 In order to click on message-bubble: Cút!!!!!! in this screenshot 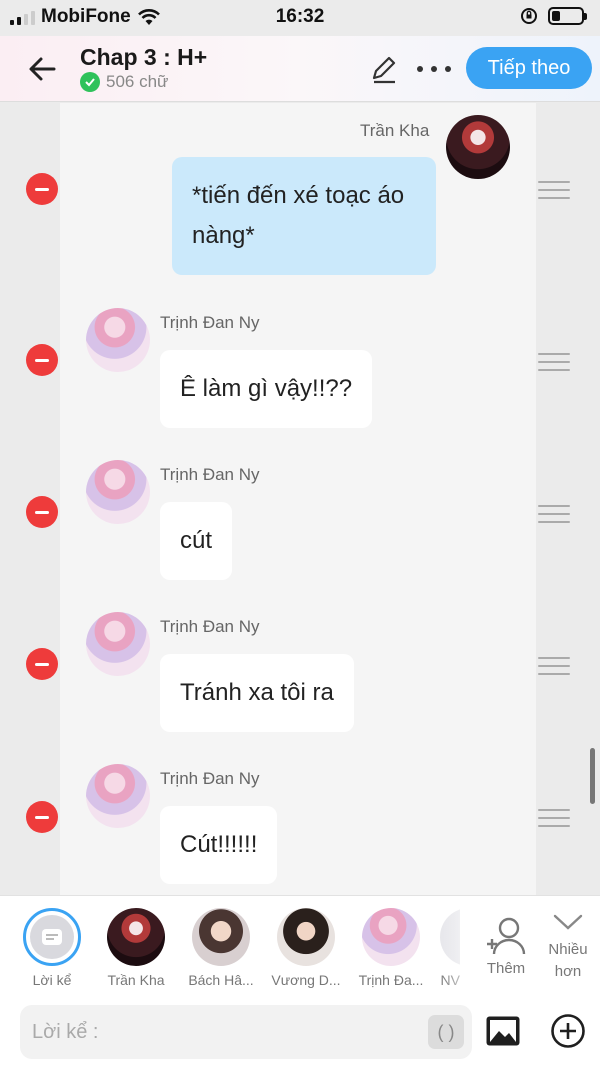, I will do `click(219, 845)`.